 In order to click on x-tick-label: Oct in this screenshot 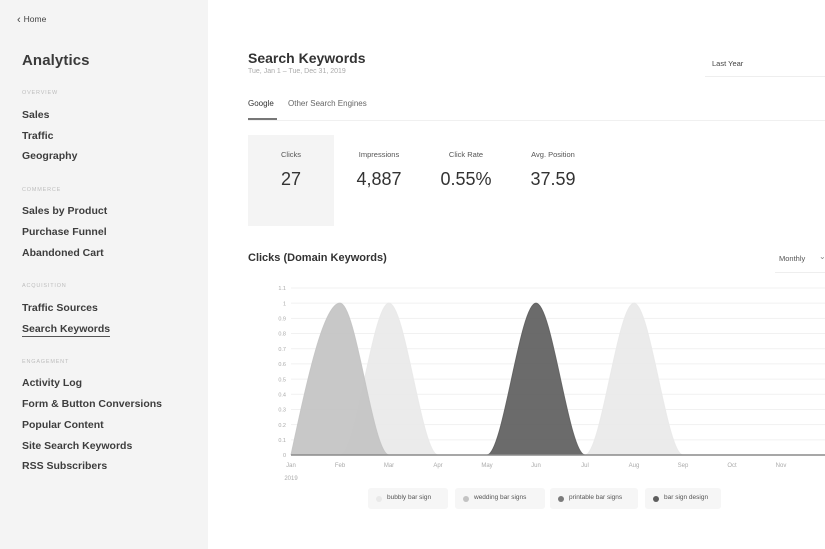, I will do `click(732, 466)`.